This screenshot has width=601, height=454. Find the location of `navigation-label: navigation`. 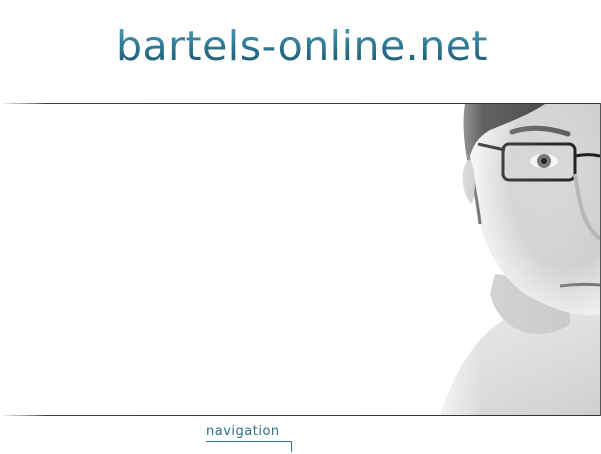

navigation-label: navigation is located at coordinates (243, 431).